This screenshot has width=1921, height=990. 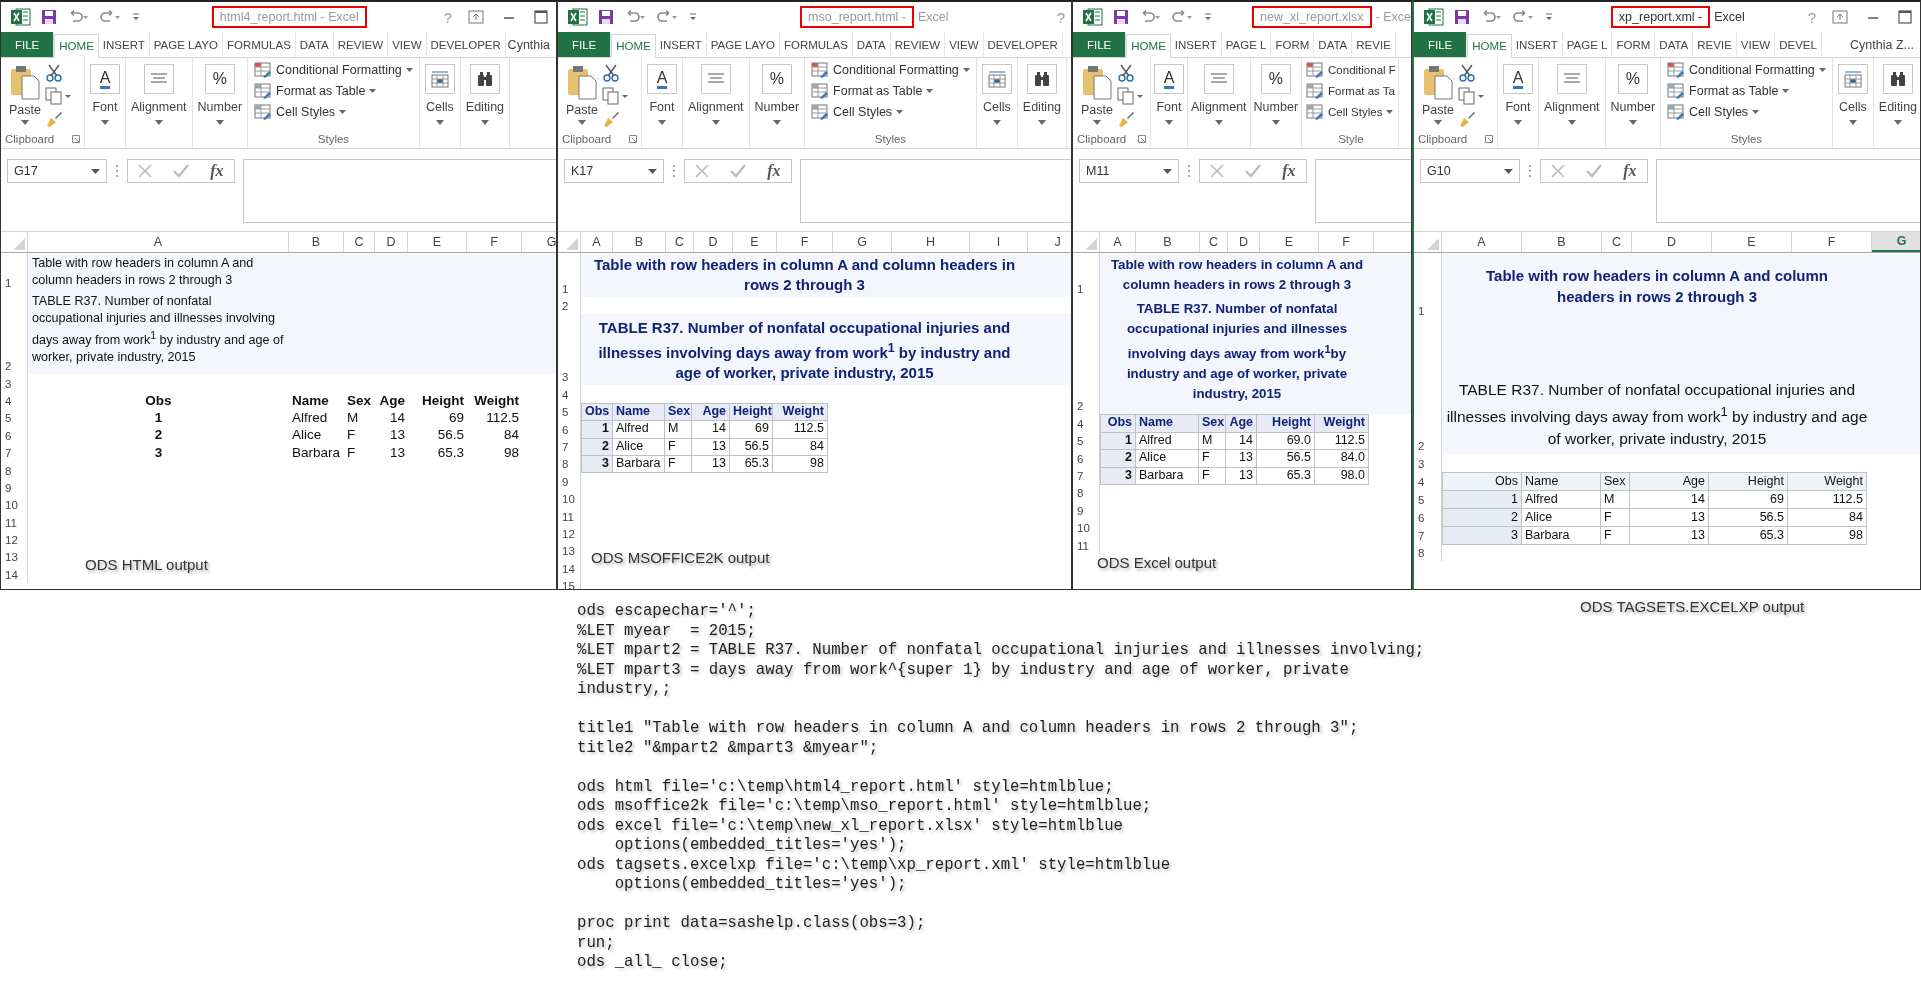 What do you see at coordinates (1351, 91) in the screenshot?
I see `style-command: Format as Ta` at bounding box center [1351, 91].